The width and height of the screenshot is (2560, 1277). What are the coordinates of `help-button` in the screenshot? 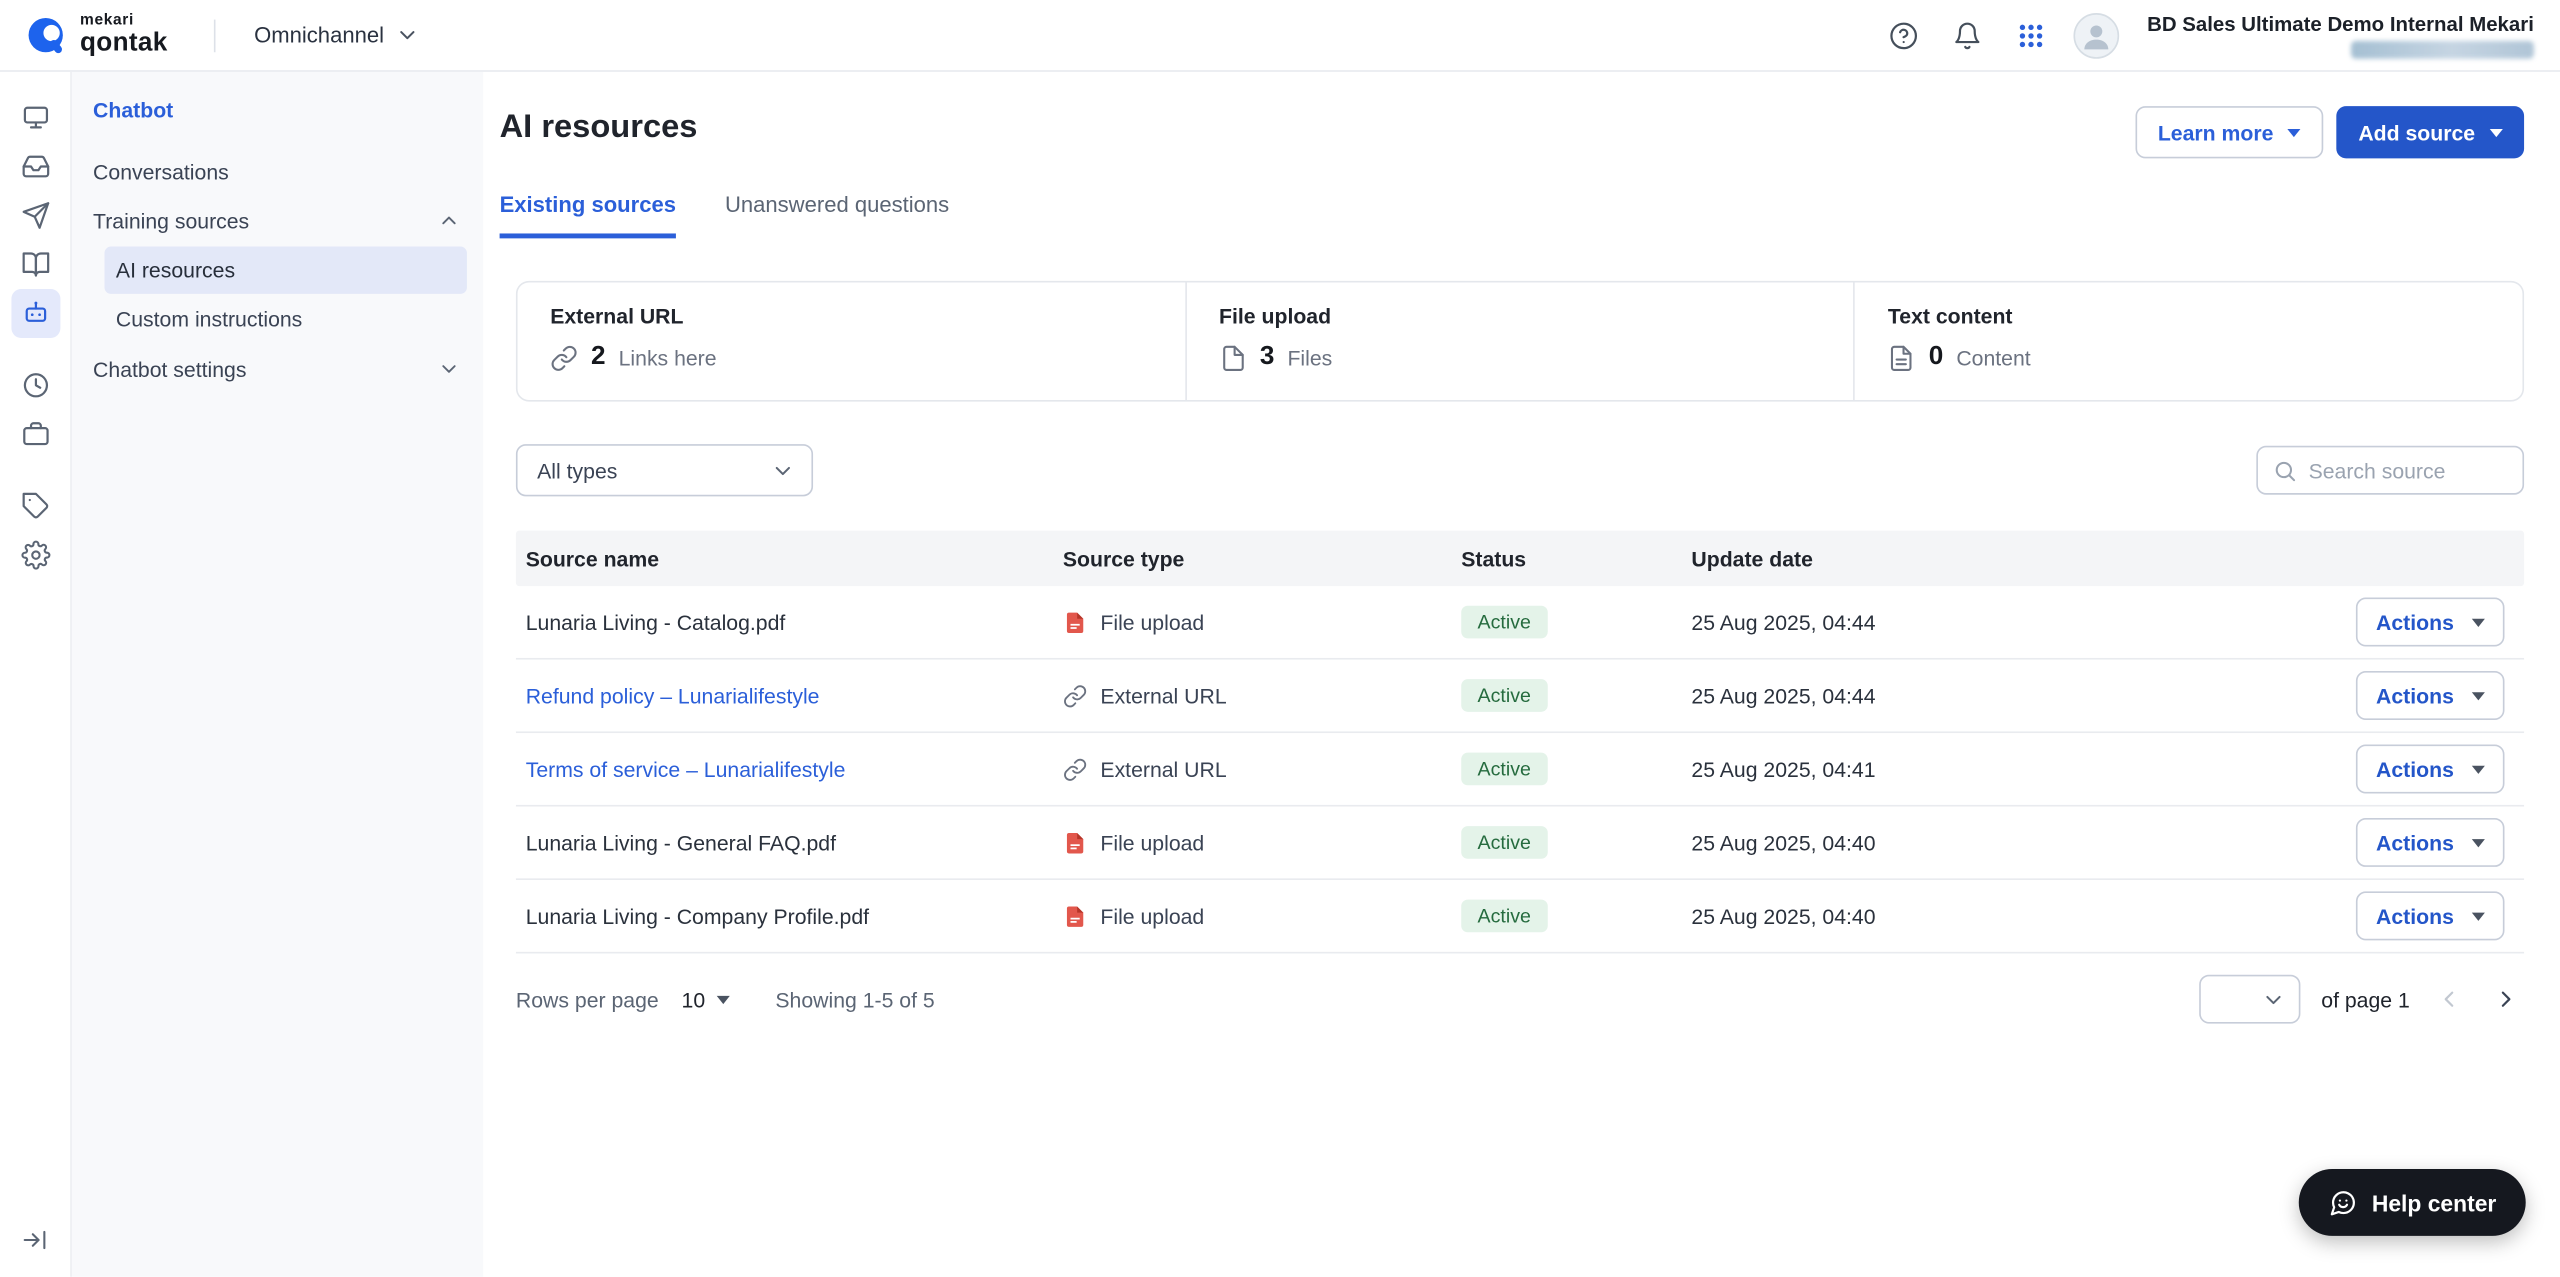 It's located at (1904, 35).